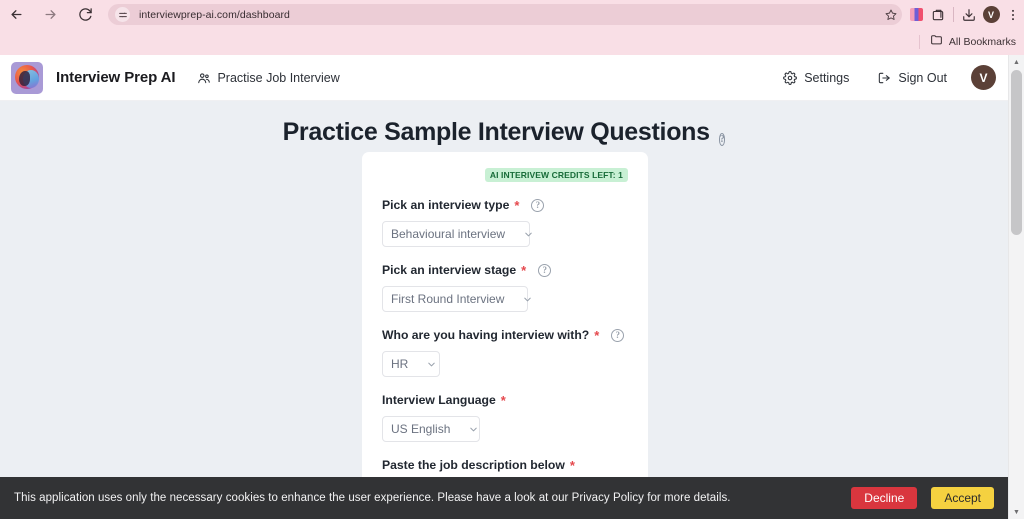 The image size is (1024, 519). Describe the element at coordinates (122, 14) in the screenshot. I see `tune-sliders-icon` at that location.